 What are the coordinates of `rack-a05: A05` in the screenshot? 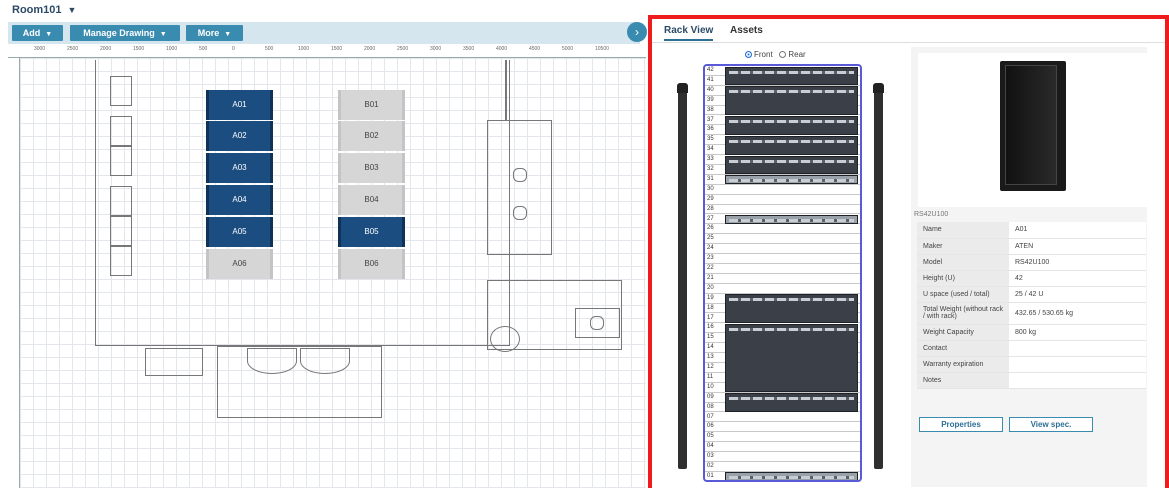 It's located at (239, 232).